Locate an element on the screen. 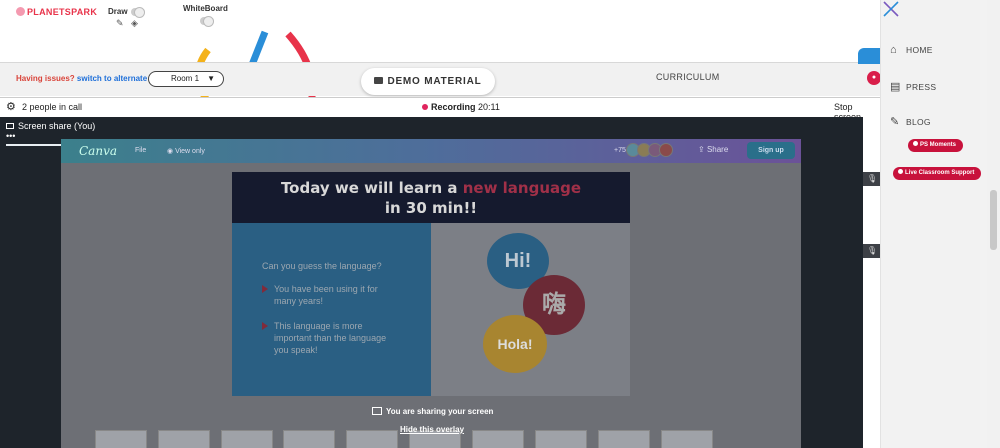  ps-moments-button: PS Moments is located at coordinates (936, 145).